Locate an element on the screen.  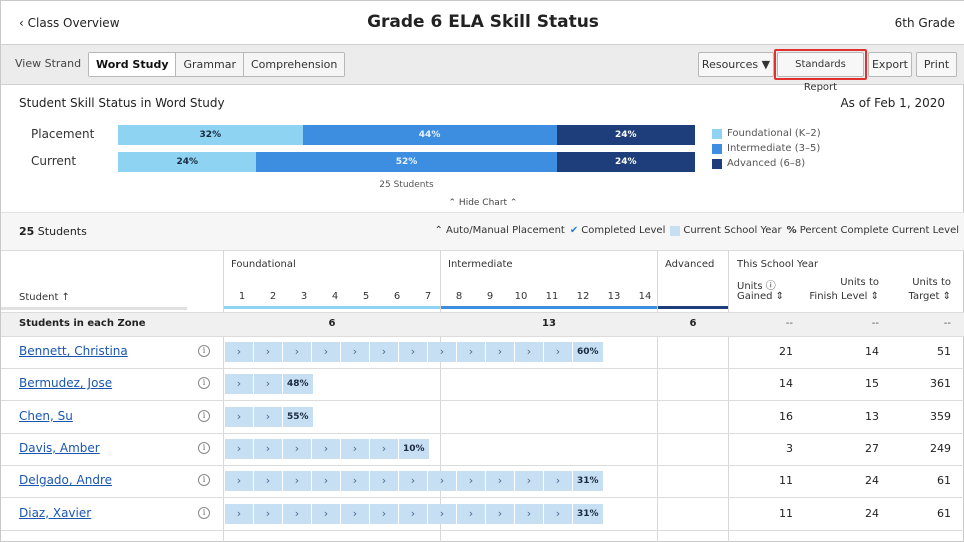
tab-grammar: Grammar is located at coordinates (210, 64).